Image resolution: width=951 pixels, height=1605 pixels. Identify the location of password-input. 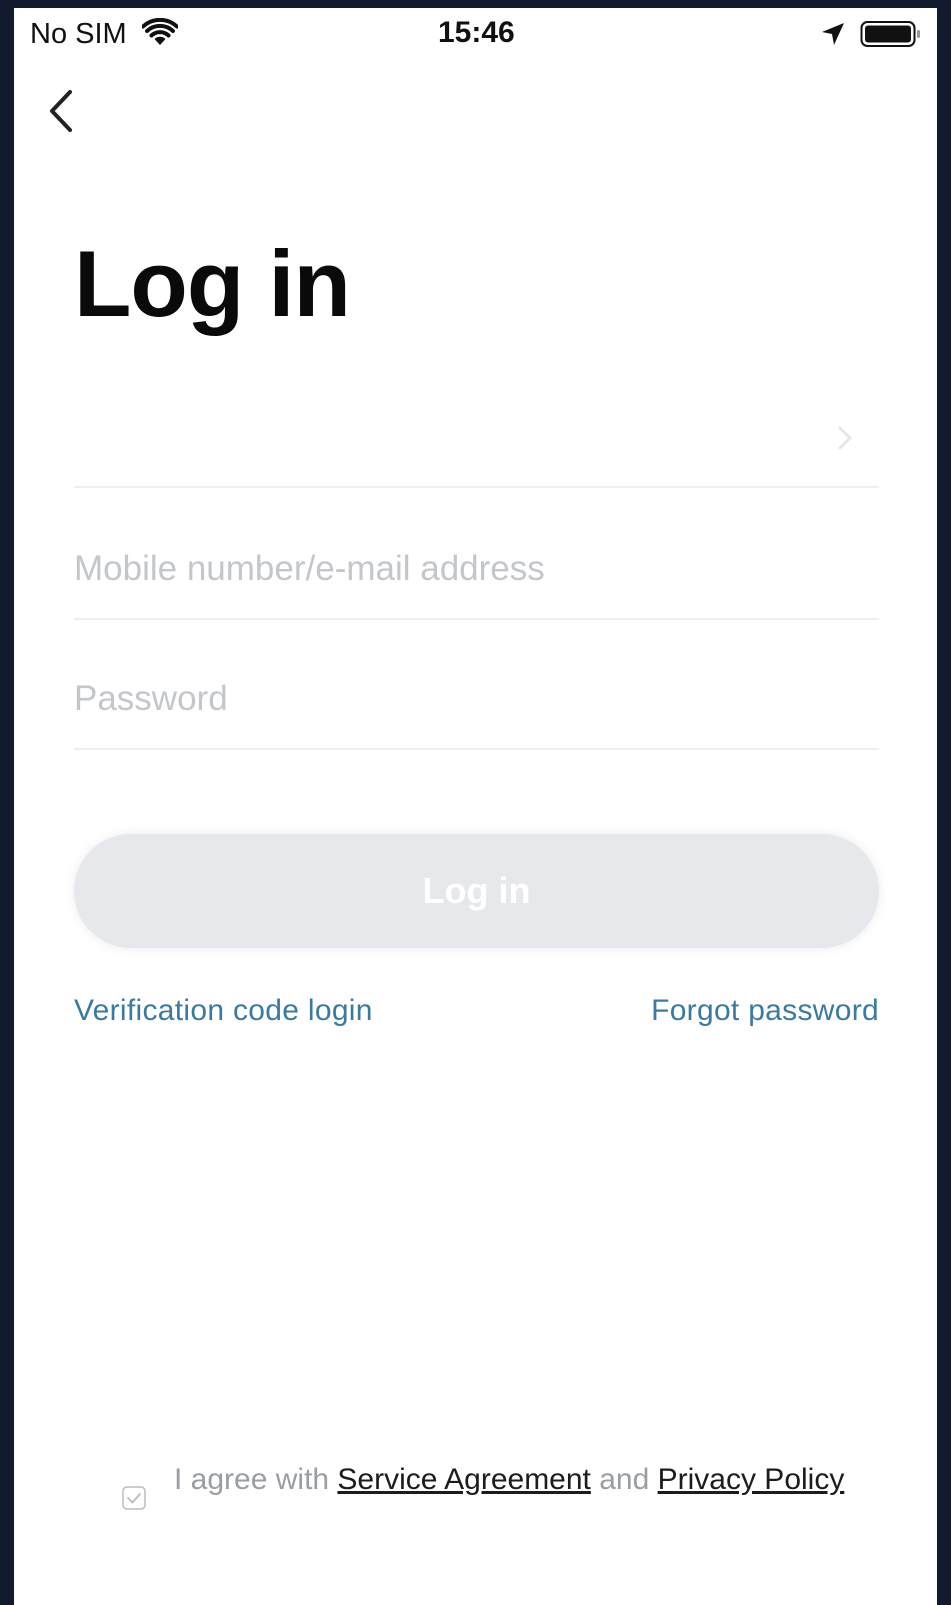
(464, 699).